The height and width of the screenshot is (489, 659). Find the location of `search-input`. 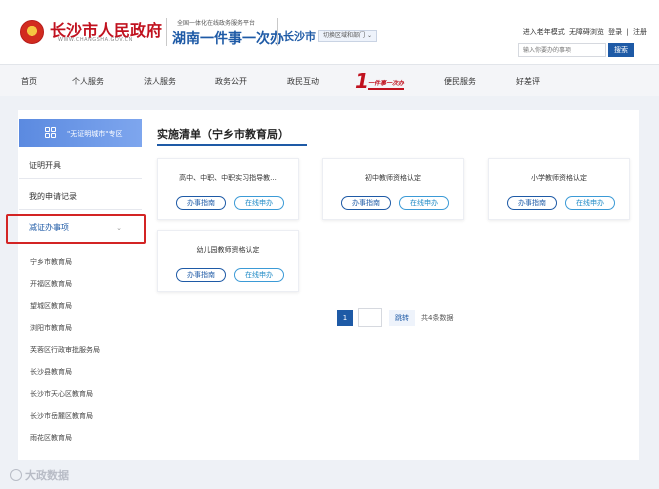

search-input is located at coordinates (562, 50).